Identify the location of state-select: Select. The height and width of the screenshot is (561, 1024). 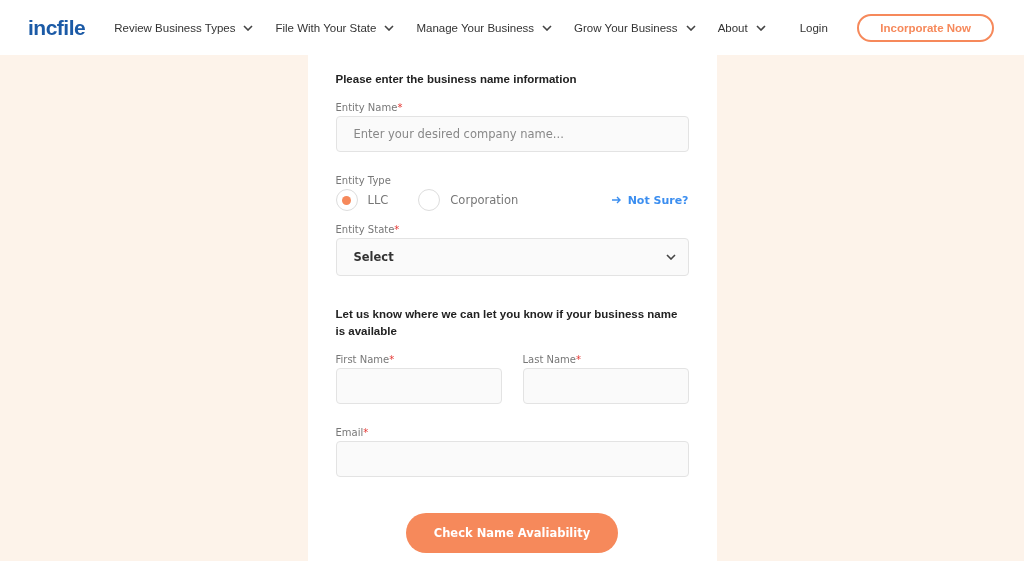
(512, 257).